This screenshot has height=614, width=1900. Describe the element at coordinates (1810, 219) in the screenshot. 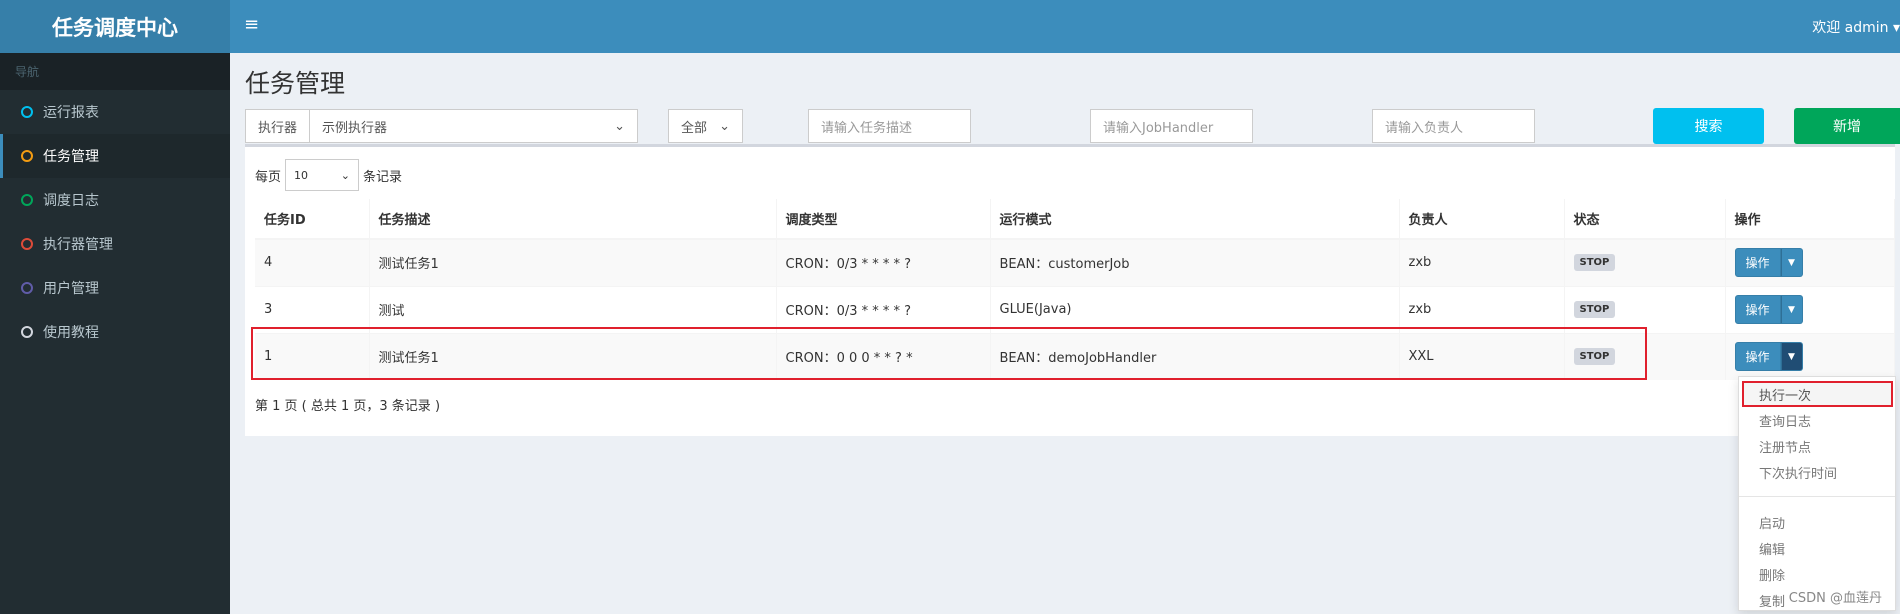

I see `col-header-op: 操作` at that location.